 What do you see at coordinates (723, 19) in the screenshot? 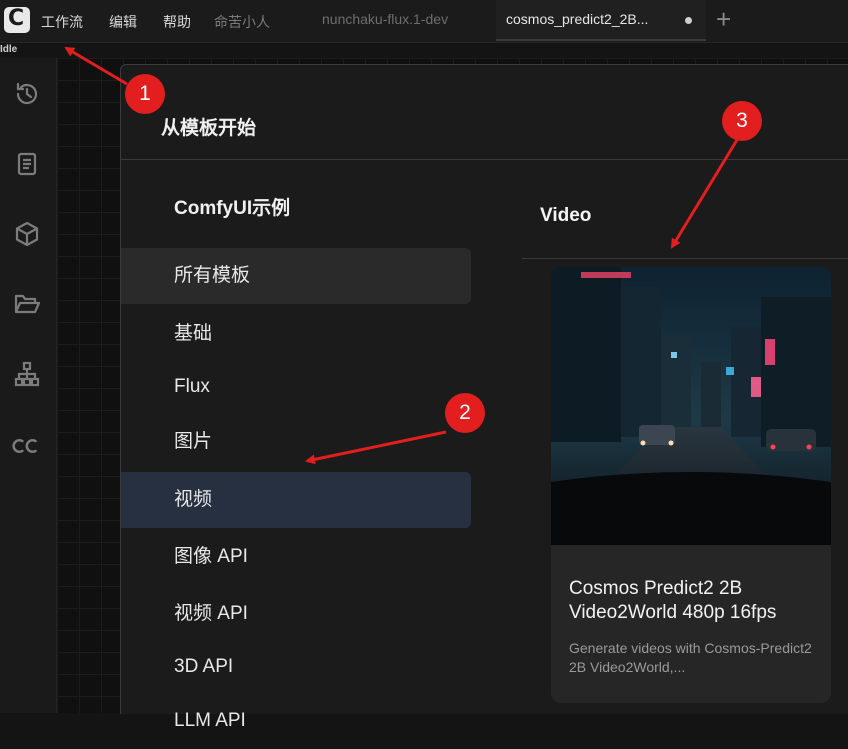
I see `add-tab-button: +` at bounding box center [723, 19].